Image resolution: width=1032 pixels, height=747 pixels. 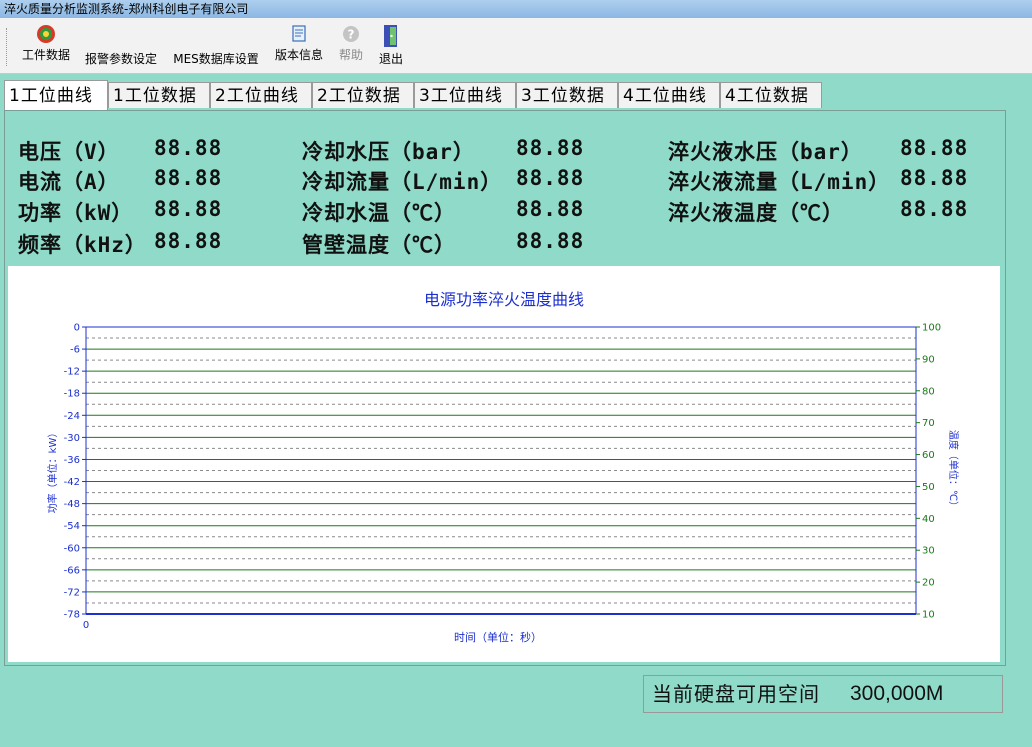 I want to click on disk-space-value: 300,000M, so click(x=897, y=693).